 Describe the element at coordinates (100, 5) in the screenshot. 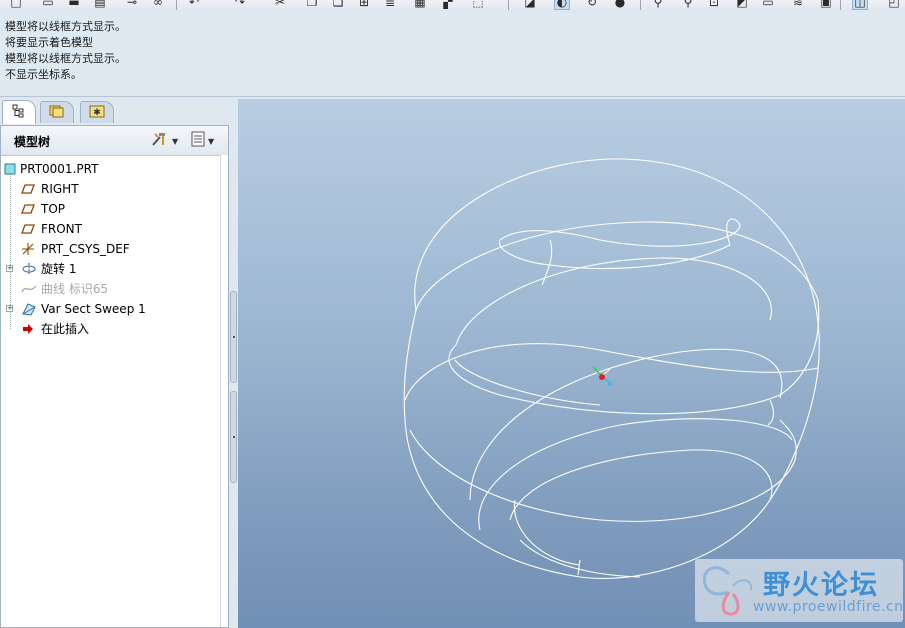

I see `print-button: ▤` at that location.